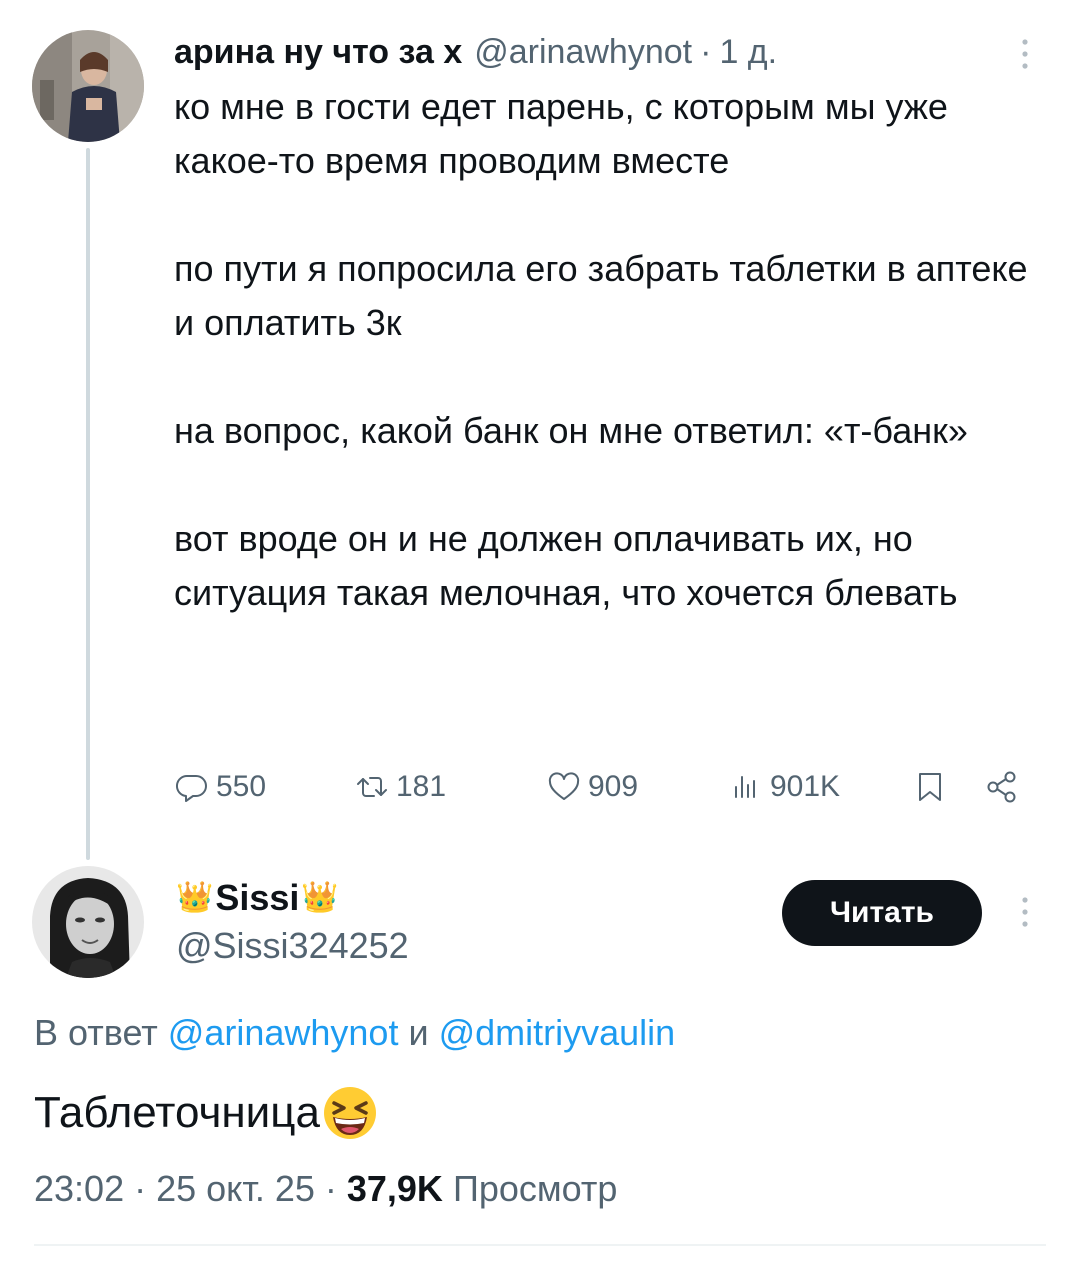  Describe the element at coordinates (96, 1032) in the screenshot. I see `reply-prefix: В ответ` at that location.